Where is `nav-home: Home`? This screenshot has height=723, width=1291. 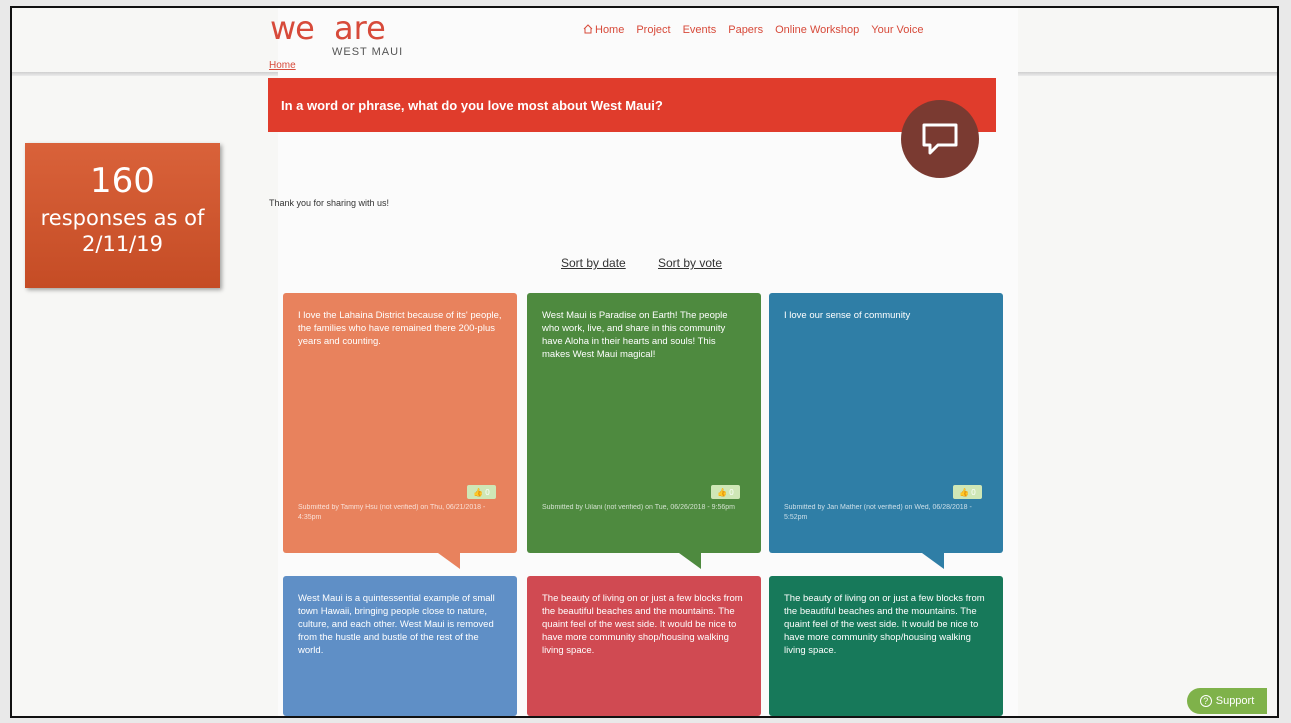
nav-home: Home is located at coordinates (603, 30).